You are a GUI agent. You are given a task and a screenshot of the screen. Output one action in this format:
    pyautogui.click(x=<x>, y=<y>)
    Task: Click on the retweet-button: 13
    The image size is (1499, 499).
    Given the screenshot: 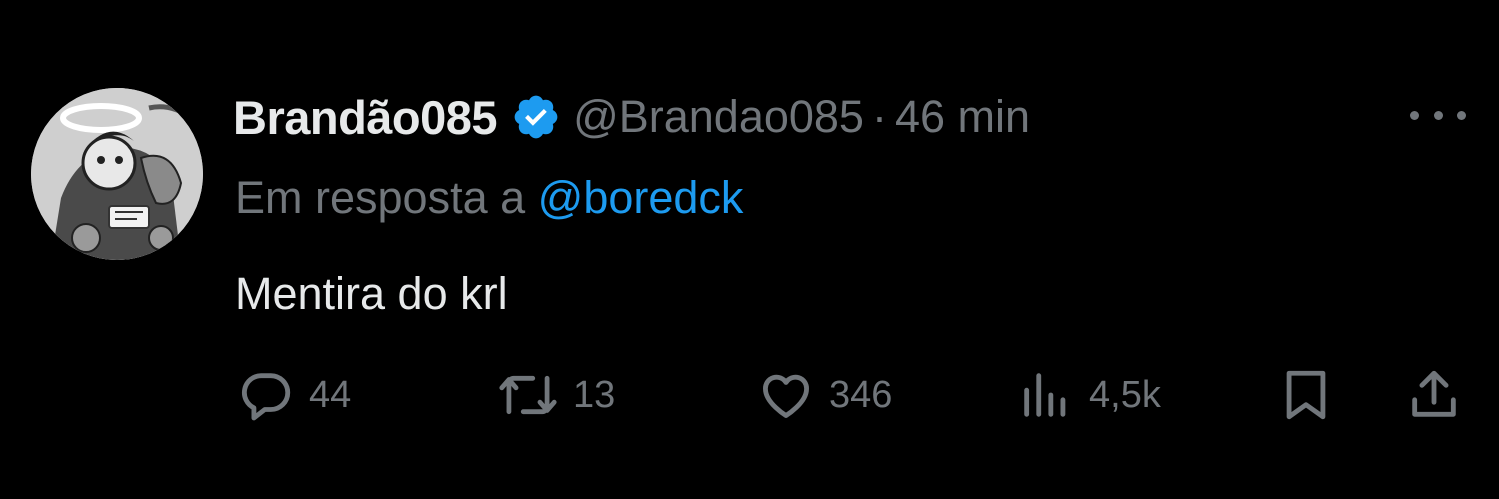 What is the action you would take?
    pyautogui.click(x=556, y=395)
    